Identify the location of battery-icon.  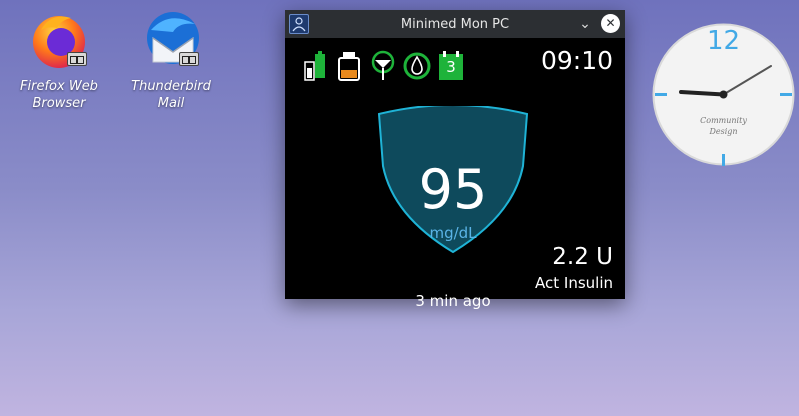
(315, 66).